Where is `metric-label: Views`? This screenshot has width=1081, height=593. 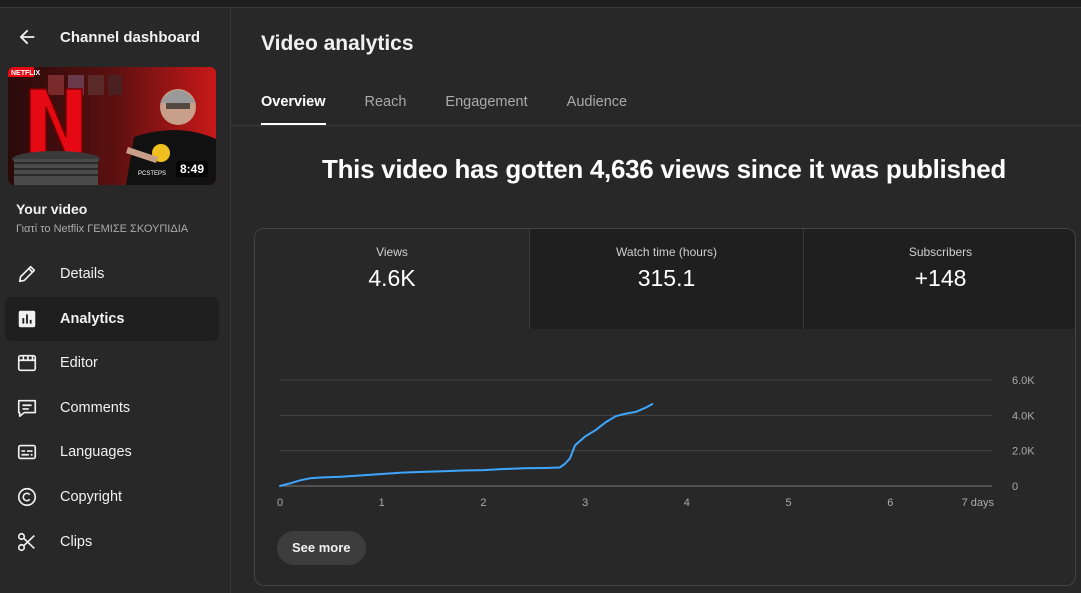
metric-label: Views is located at coordinates (392, 252).